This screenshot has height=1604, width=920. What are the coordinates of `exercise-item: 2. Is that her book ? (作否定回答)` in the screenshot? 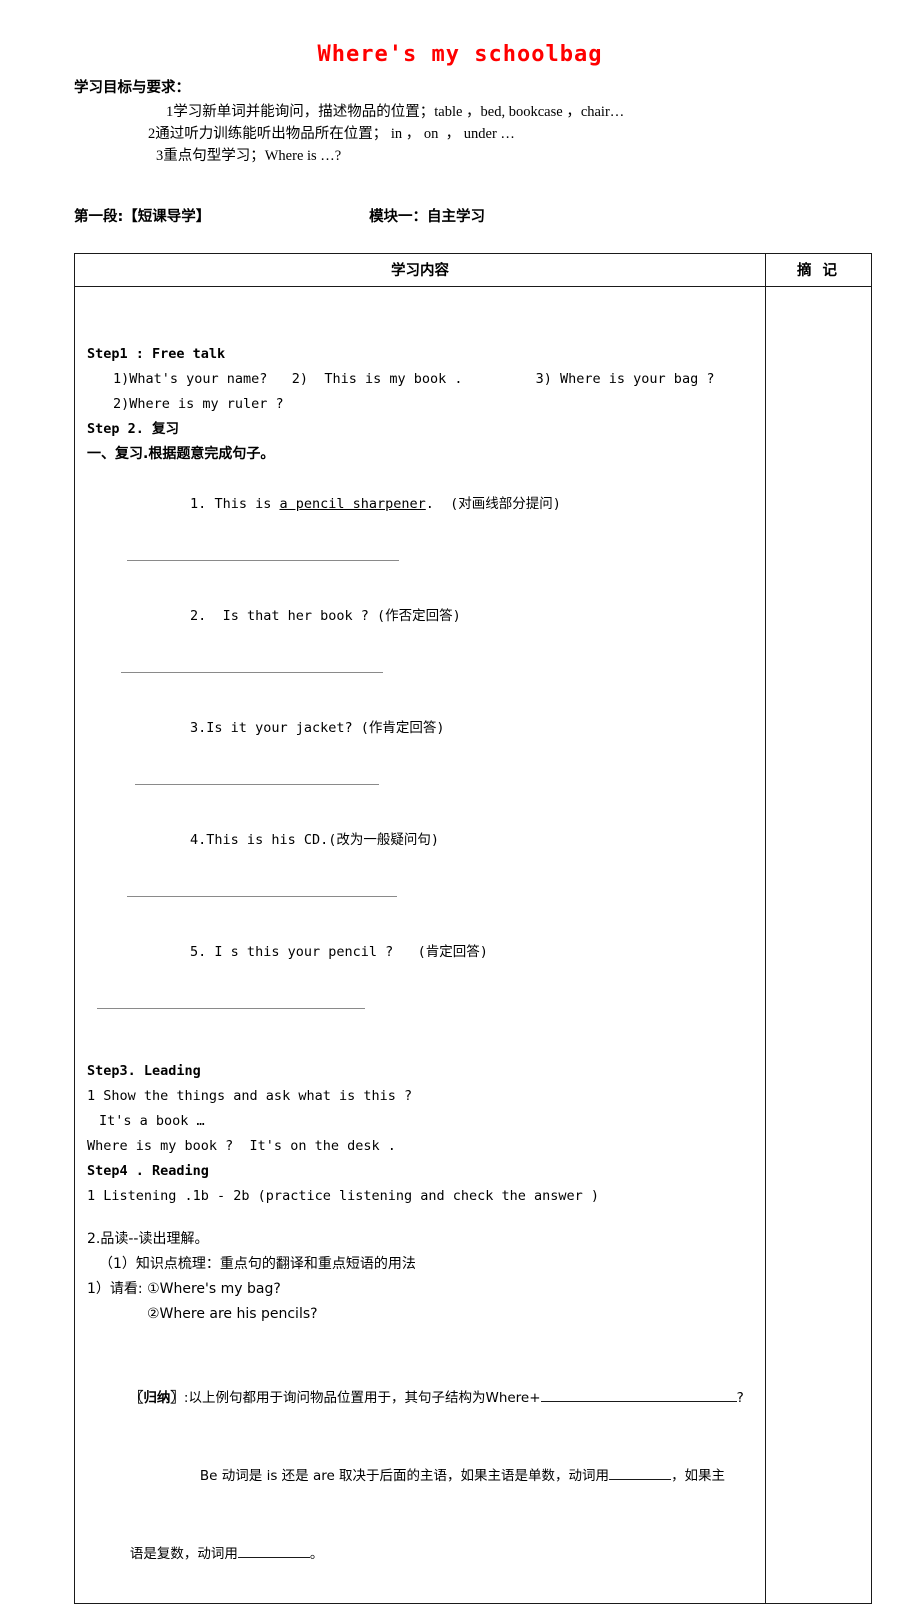 It's located at (420, 616).